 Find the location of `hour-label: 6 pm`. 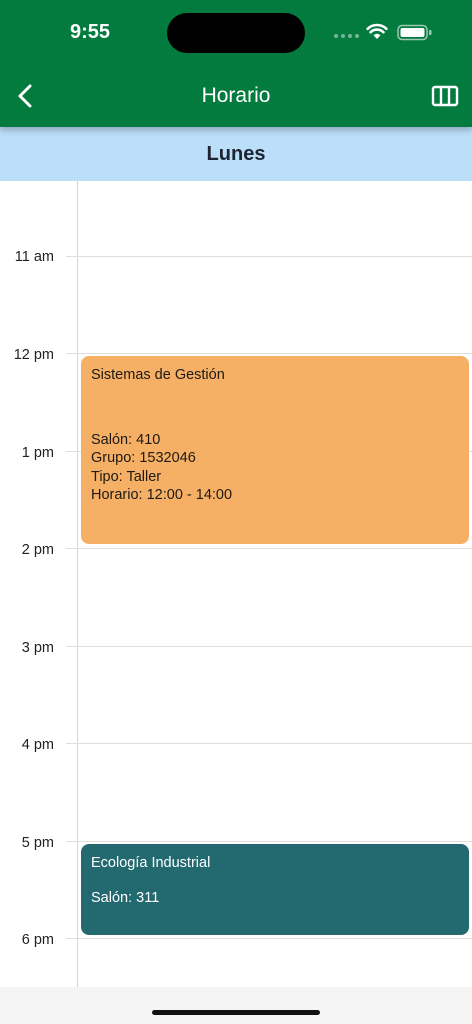

hour-label: 6 pm is located at coordinates (37, 940).